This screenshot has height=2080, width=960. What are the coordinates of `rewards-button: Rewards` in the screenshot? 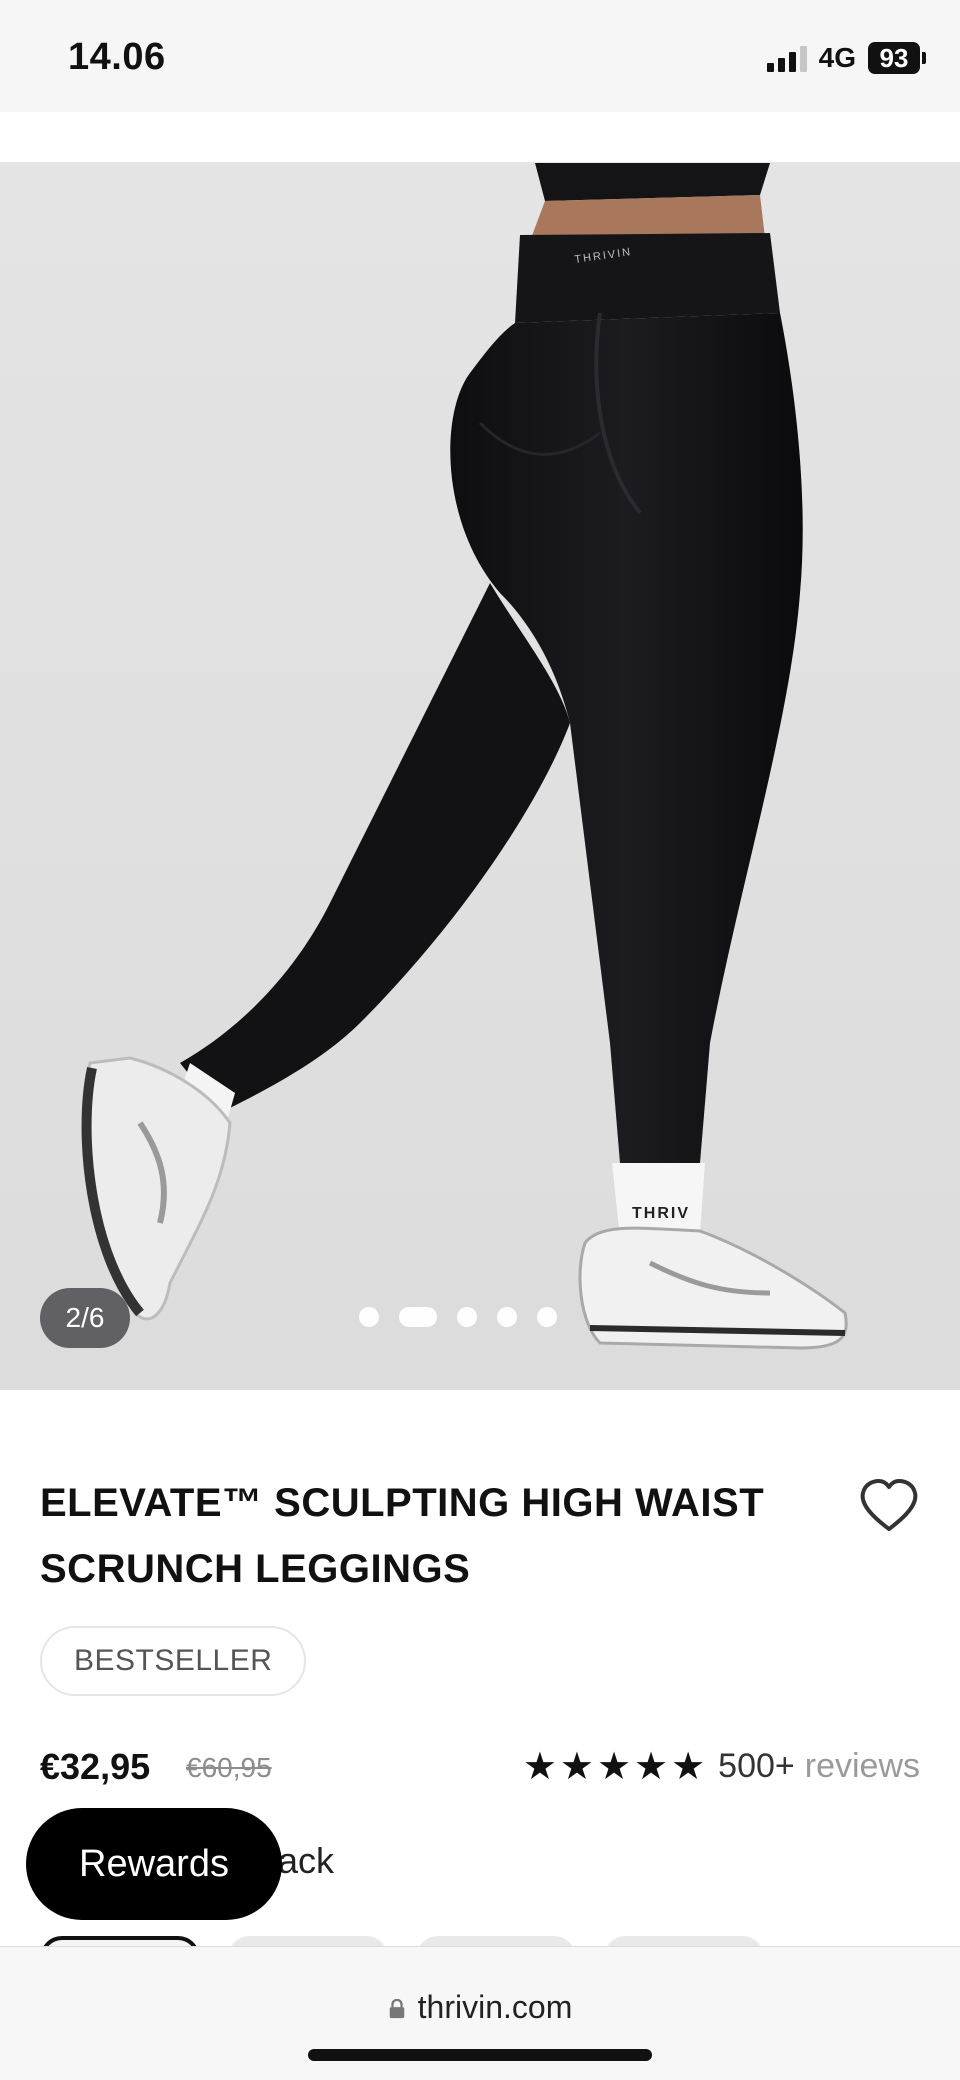 It's located at (154, 1864).